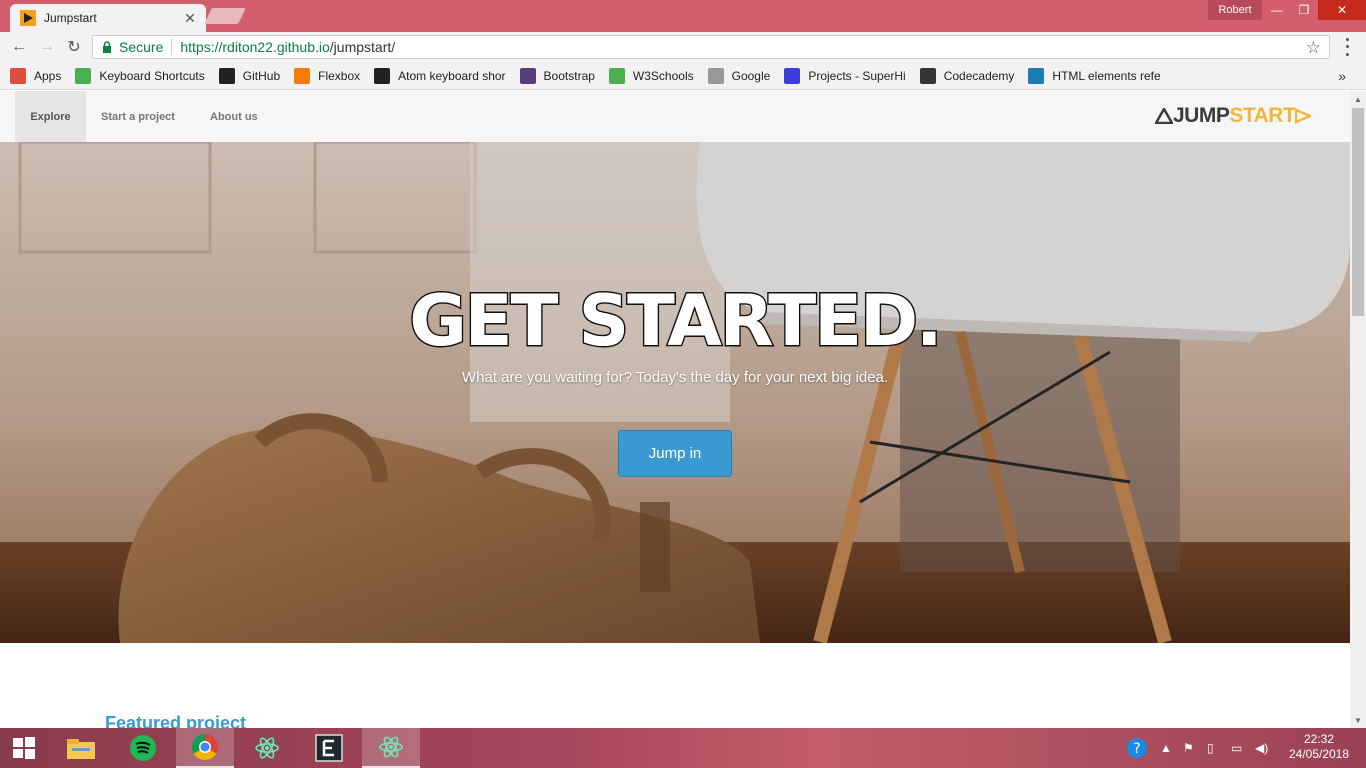 This screenshot has height=768, width=1366. What do you see at coordinates (1319, 739) in the screenshot?
I see `clock-time: 22:32` at bounding box center [1319, 739].